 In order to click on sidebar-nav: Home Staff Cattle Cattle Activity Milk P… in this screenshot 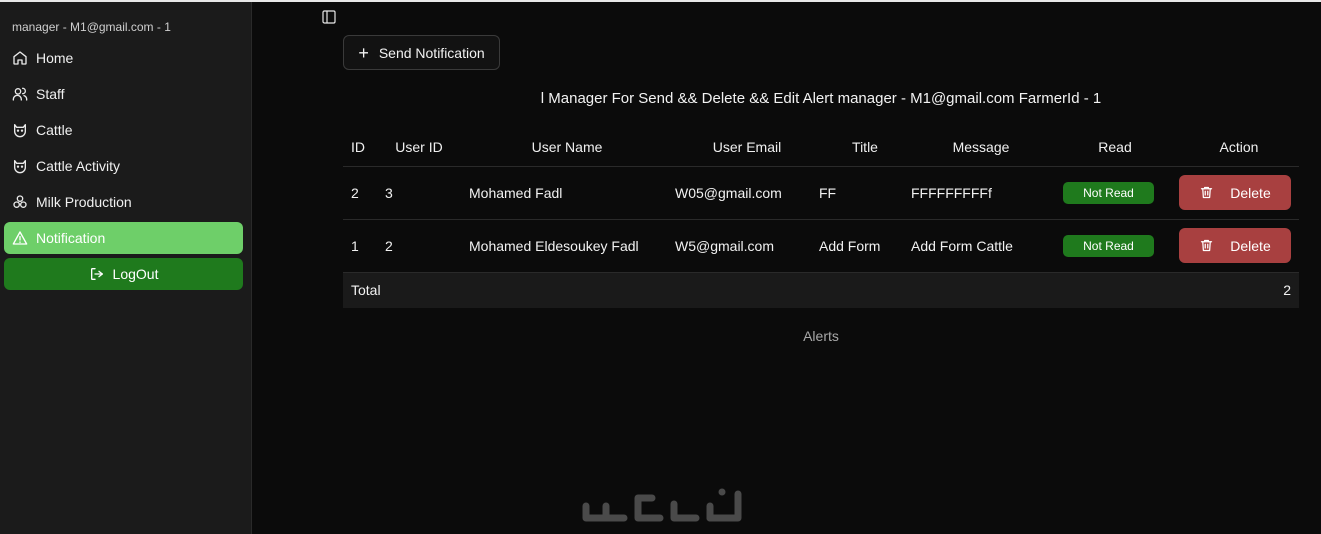, I will do `click(123, 166)`.